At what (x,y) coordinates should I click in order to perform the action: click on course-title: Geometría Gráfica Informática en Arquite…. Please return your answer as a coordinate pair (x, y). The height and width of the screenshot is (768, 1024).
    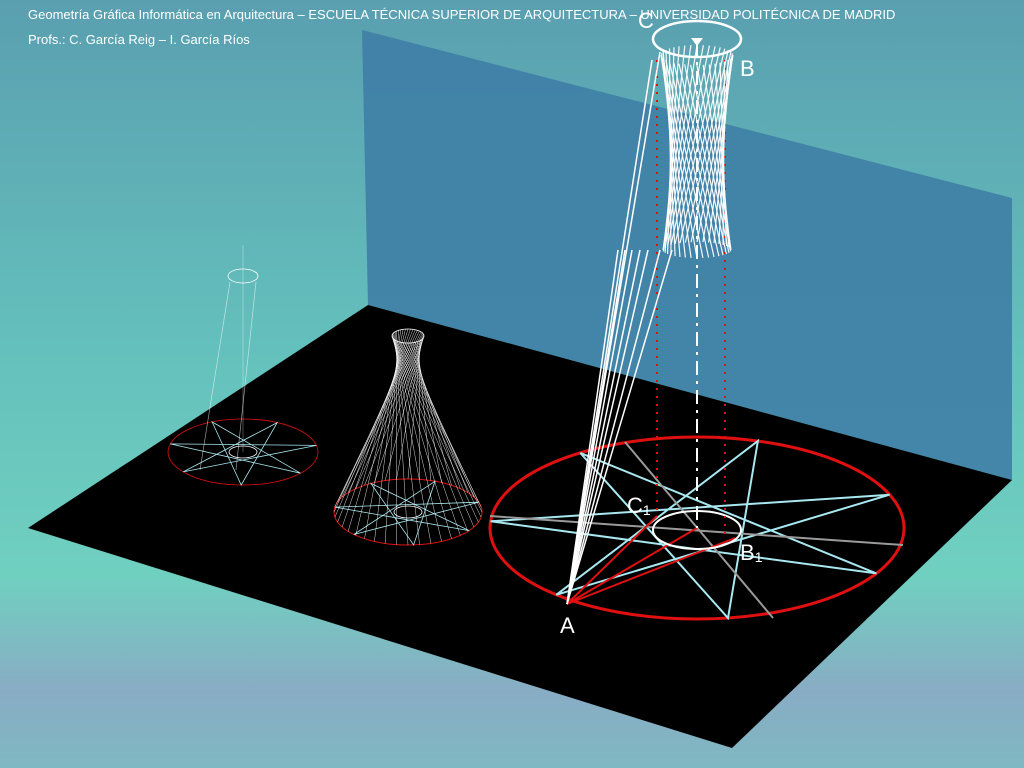
    Looking at the image, I should click on (462, 14).